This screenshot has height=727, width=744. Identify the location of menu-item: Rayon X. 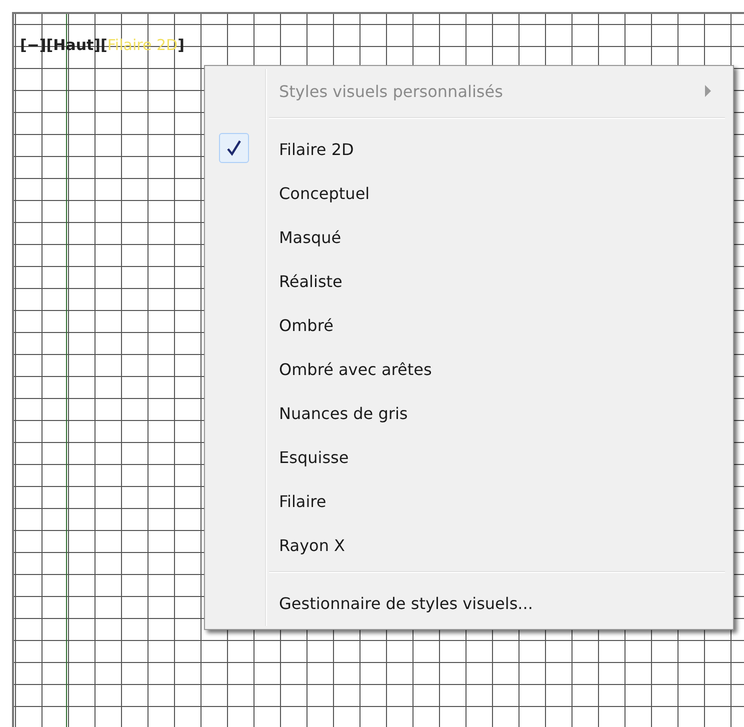
(469, 545).